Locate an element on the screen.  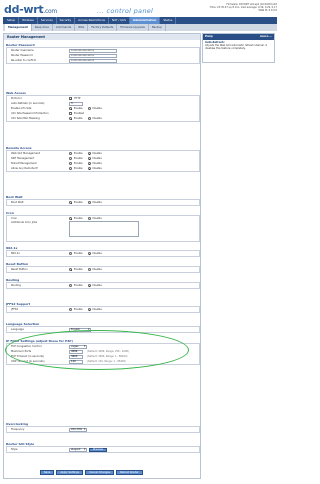
tcp-cc-select: vegas is located at coordinates (78, 346).